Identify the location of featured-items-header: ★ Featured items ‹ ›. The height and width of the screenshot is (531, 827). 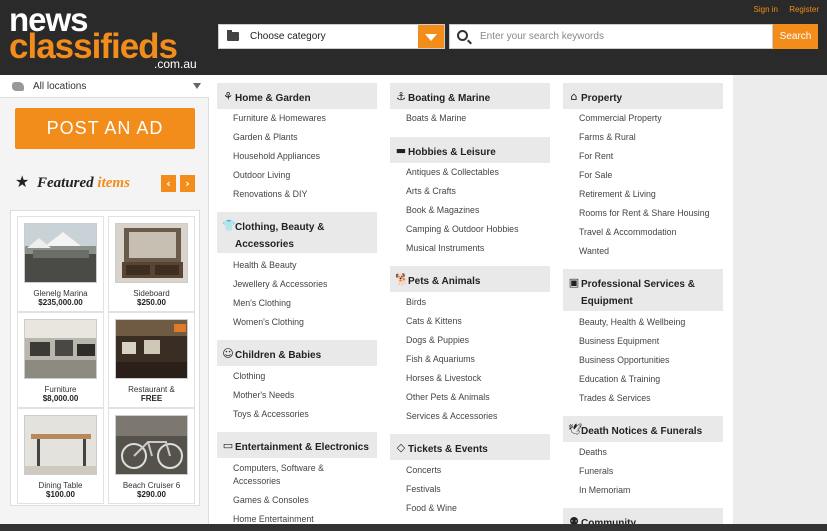
(104, 183).